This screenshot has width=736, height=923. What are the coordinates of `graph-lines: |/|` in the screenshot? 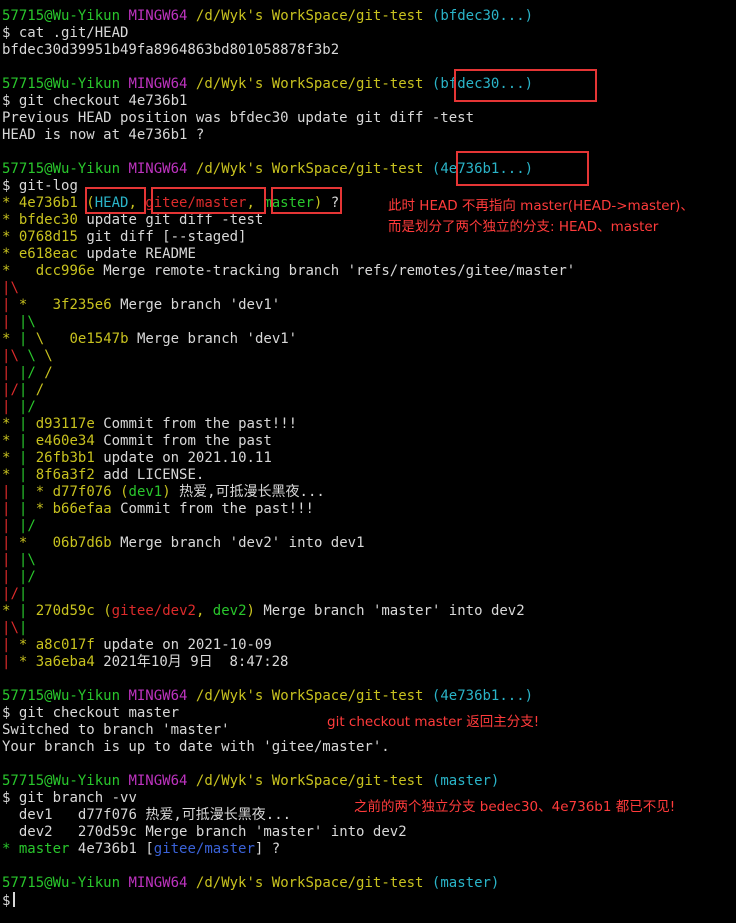 It's located at (15, 594).